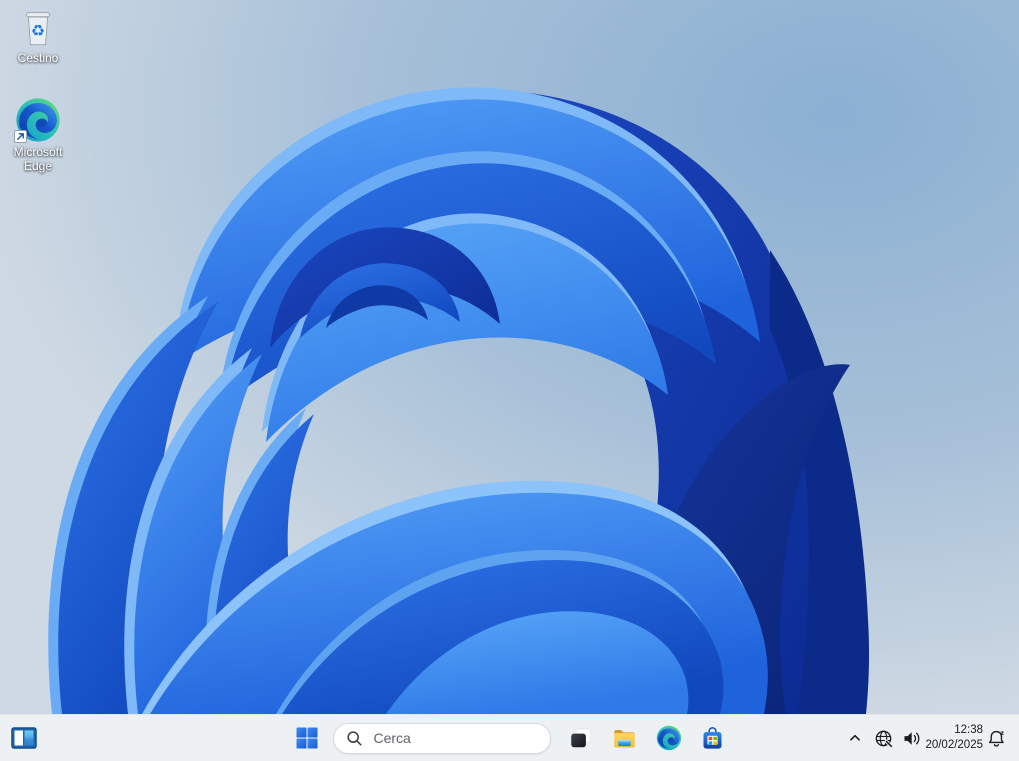 This screenshot has height=761, width=1019. I want to click on notifications-button: z, so click(997, 738).